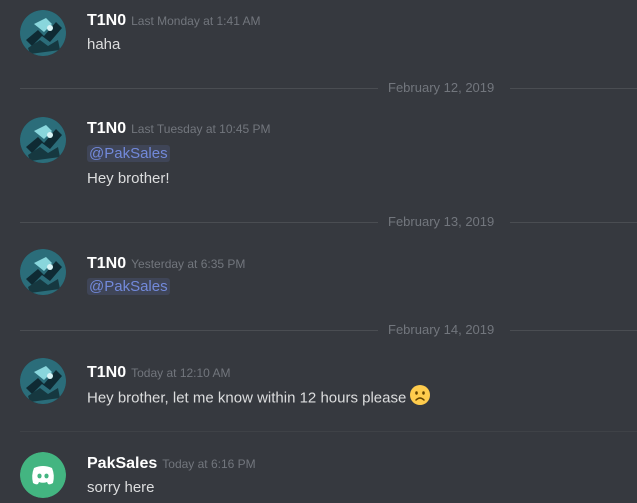 The width and height of the screenshot is (637, 503). I want to click on message-text: sorry here, so click(121, 487).